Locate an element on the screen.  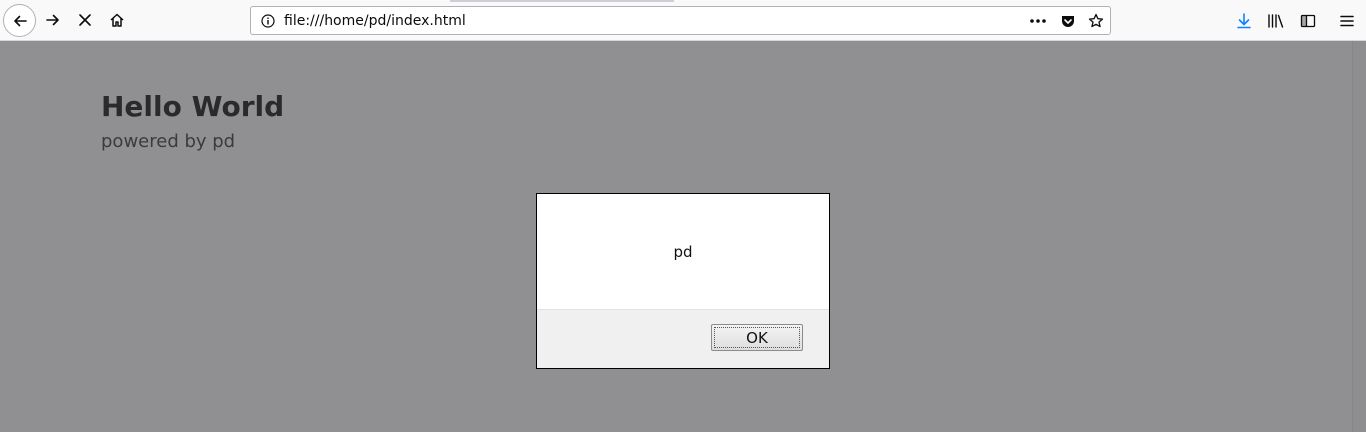
alert-dialog: pd OK is located at coordinates (683, 281).